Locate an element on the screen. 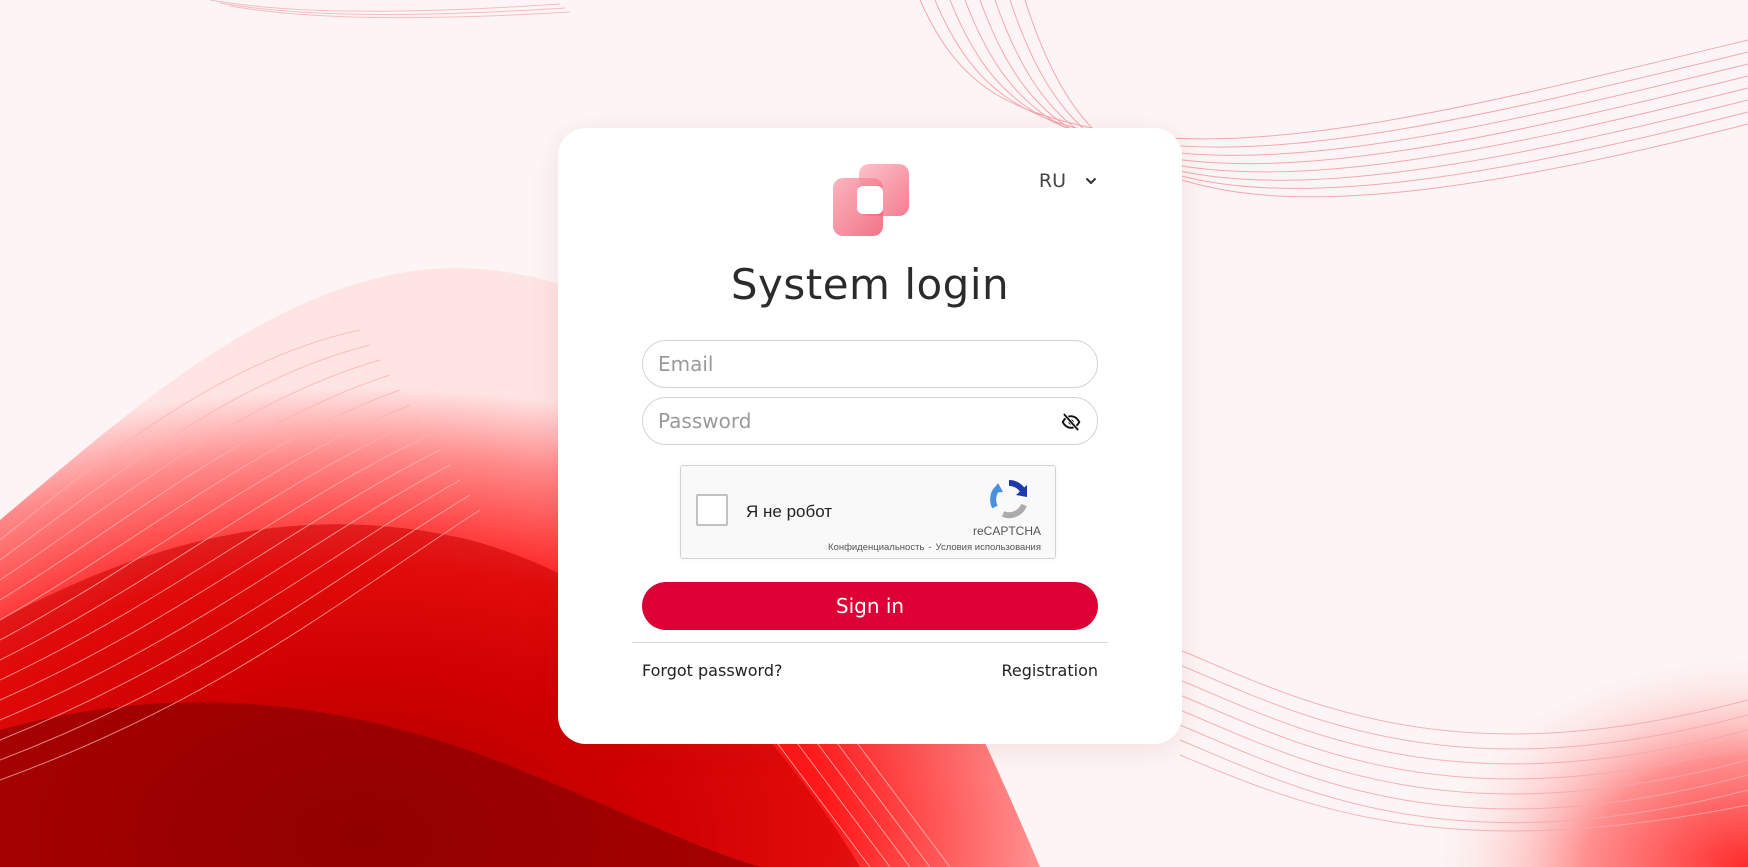  forgot-password-link: Forgot password? is located at coordinates (712, 670).